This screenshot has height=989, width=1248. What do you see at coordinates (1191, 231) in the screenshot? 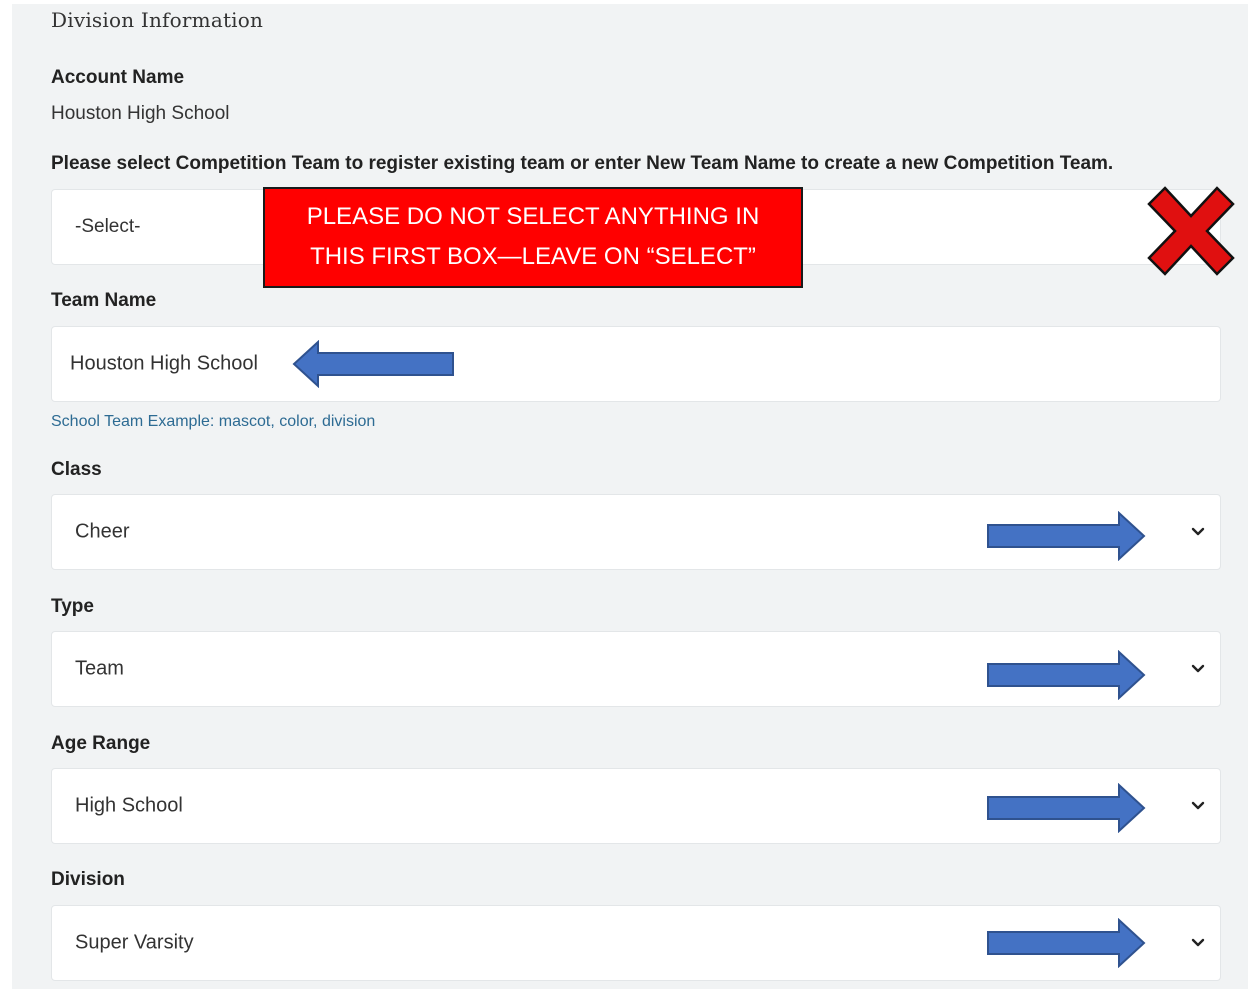
I see `x-mark-icon` at bounding box center [1191, 231].